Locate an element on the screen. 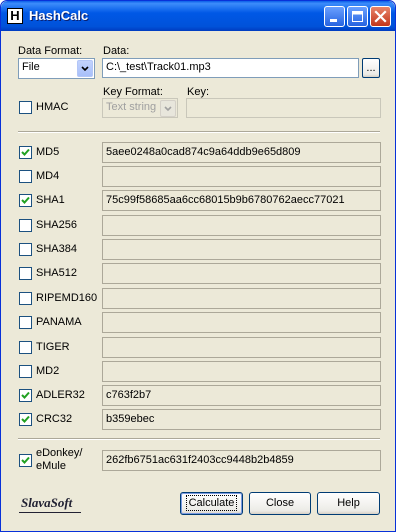  ripemd160-label: RIPEMD160 is located at coordinates (67, 298).